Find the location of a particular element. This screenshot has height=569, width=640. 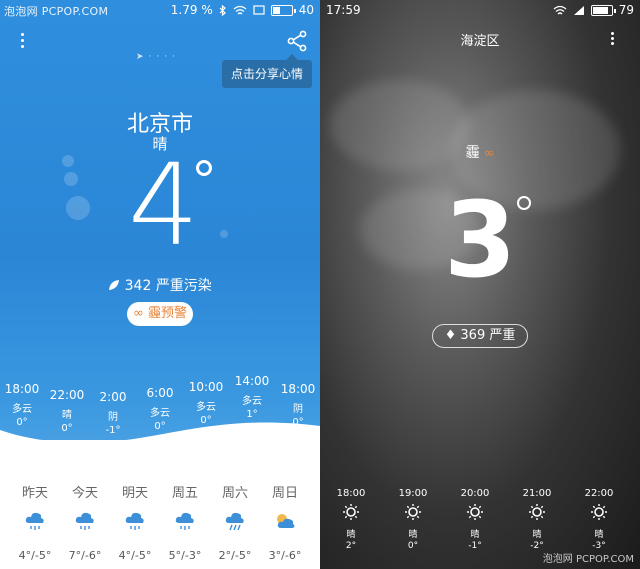

daily-item: 昨天 4°/-5° is located at coordinates (35, 522).